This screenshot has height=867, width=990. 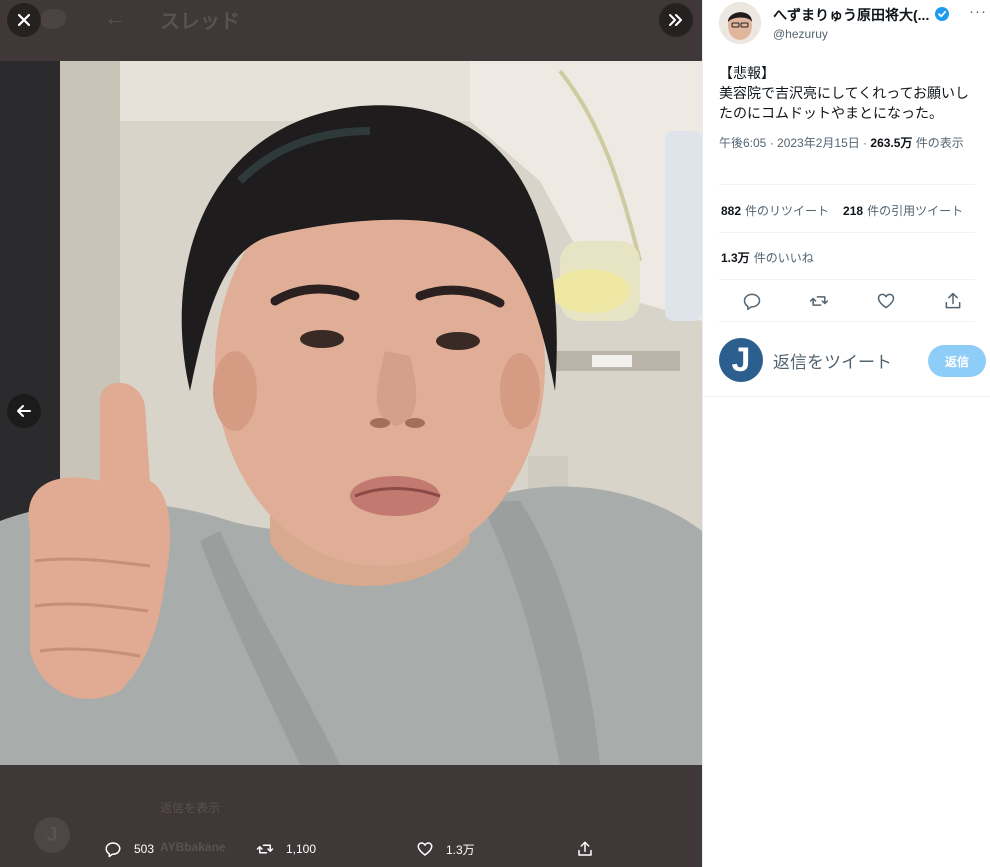 I want to click on tweet-meta: 午後6:05 · 2023年2月15日 · 263.5万 件の表示, so click(x=850, y=143).